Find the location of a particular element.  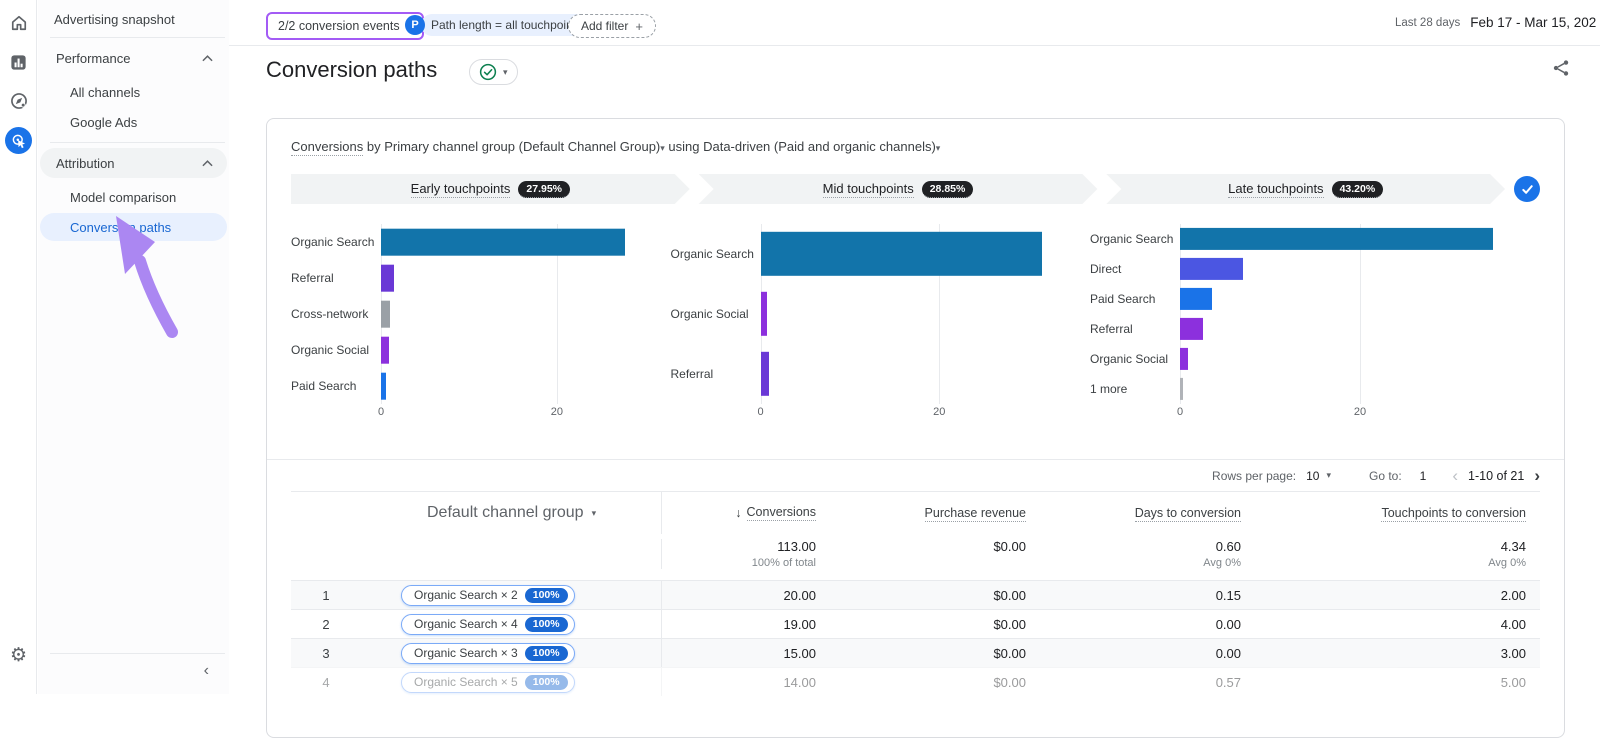

column-header-purchase-revenue: Purchase revenue is located at coordinates (921, 514).